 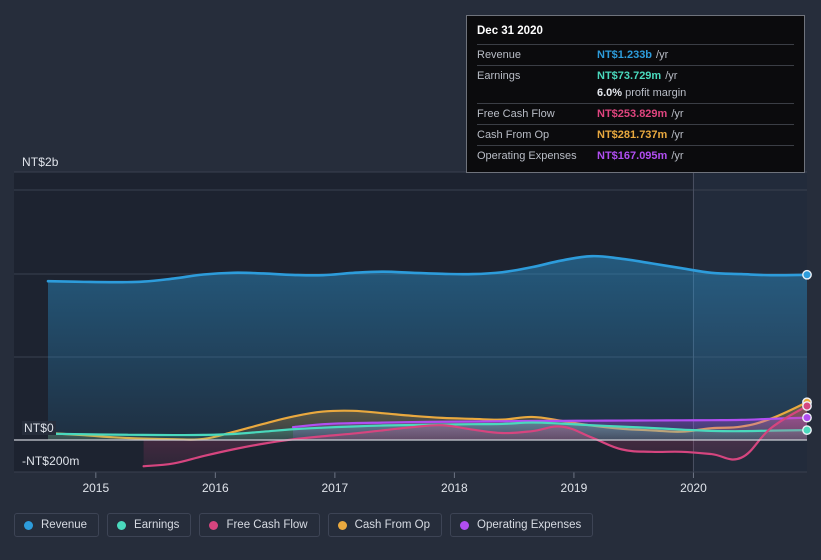 What do you see at coordinates (51, 461) in the screenshot?
I see `y-axis-label-negative: -NT$200m` at bounding box center [51, 461].